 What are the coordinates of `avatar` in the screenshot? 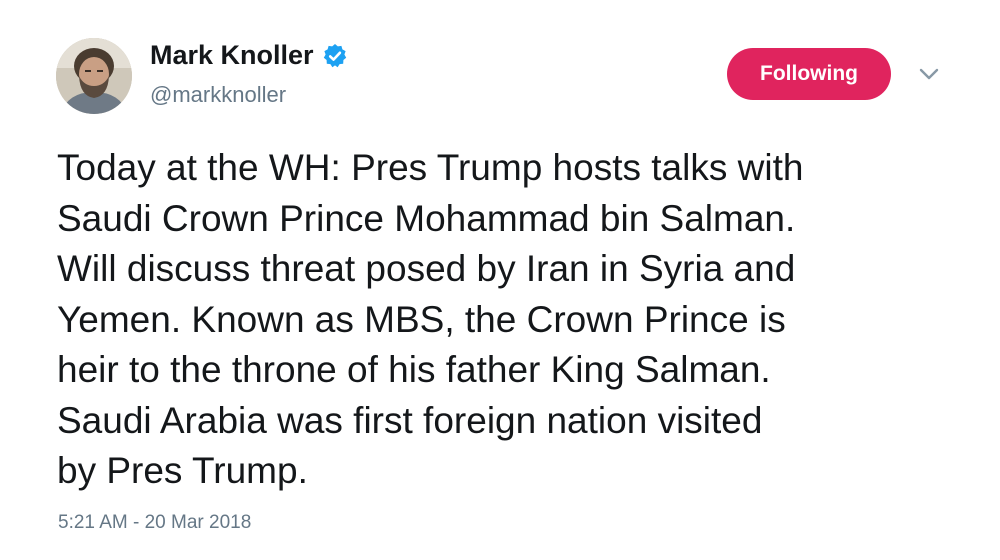 It's located at (94, 76).